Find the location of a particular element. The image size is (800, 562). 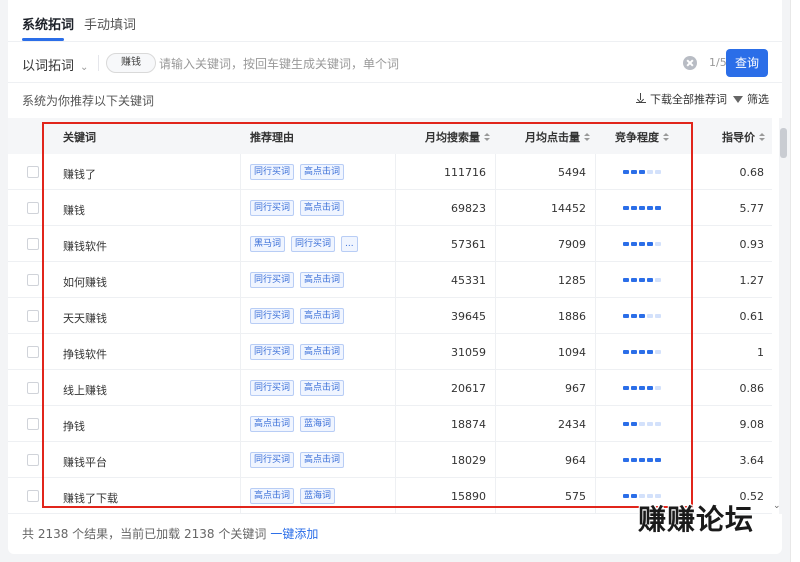

mode-select: 以词拓词 ⌄ is located at coordinates (55, 64).